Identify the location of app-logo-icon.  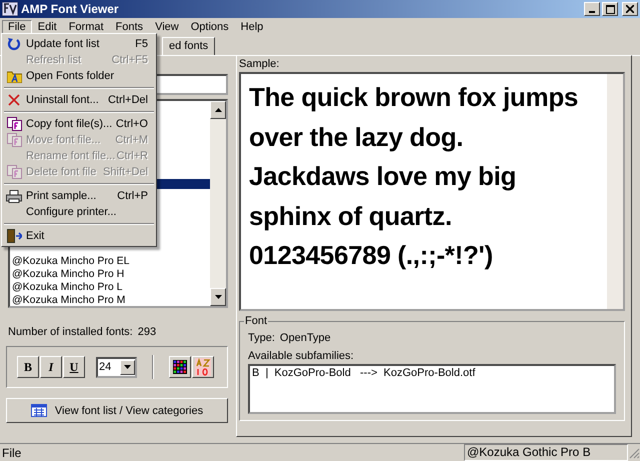
(10, 9).